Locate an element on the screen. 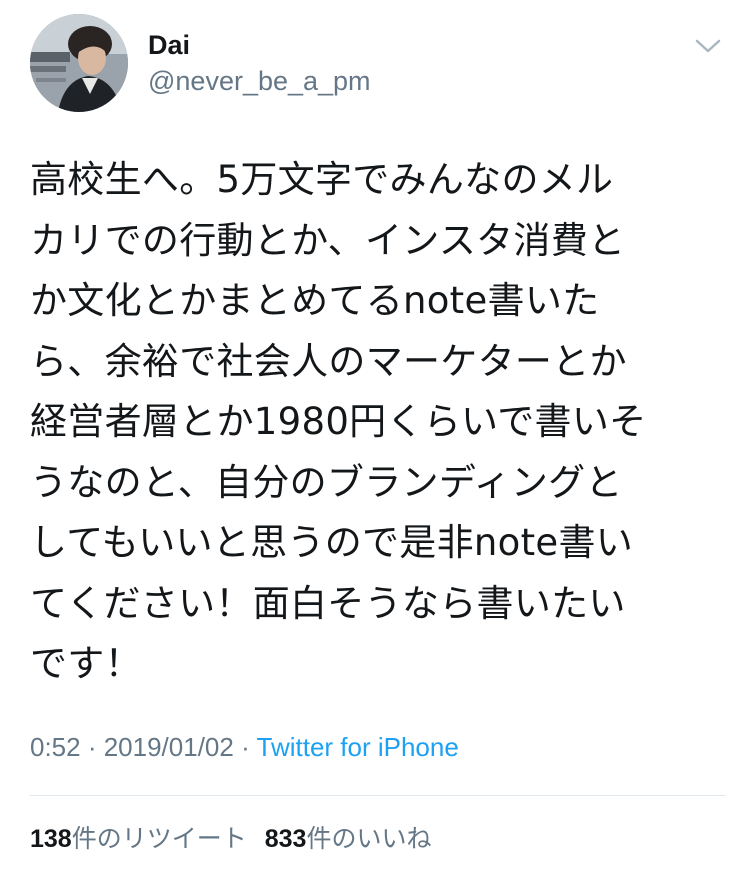 This screenshot has height=879, width=750. tweet-text-line: うなのと、自分のブランディングと is located at coordinates (326, 482).